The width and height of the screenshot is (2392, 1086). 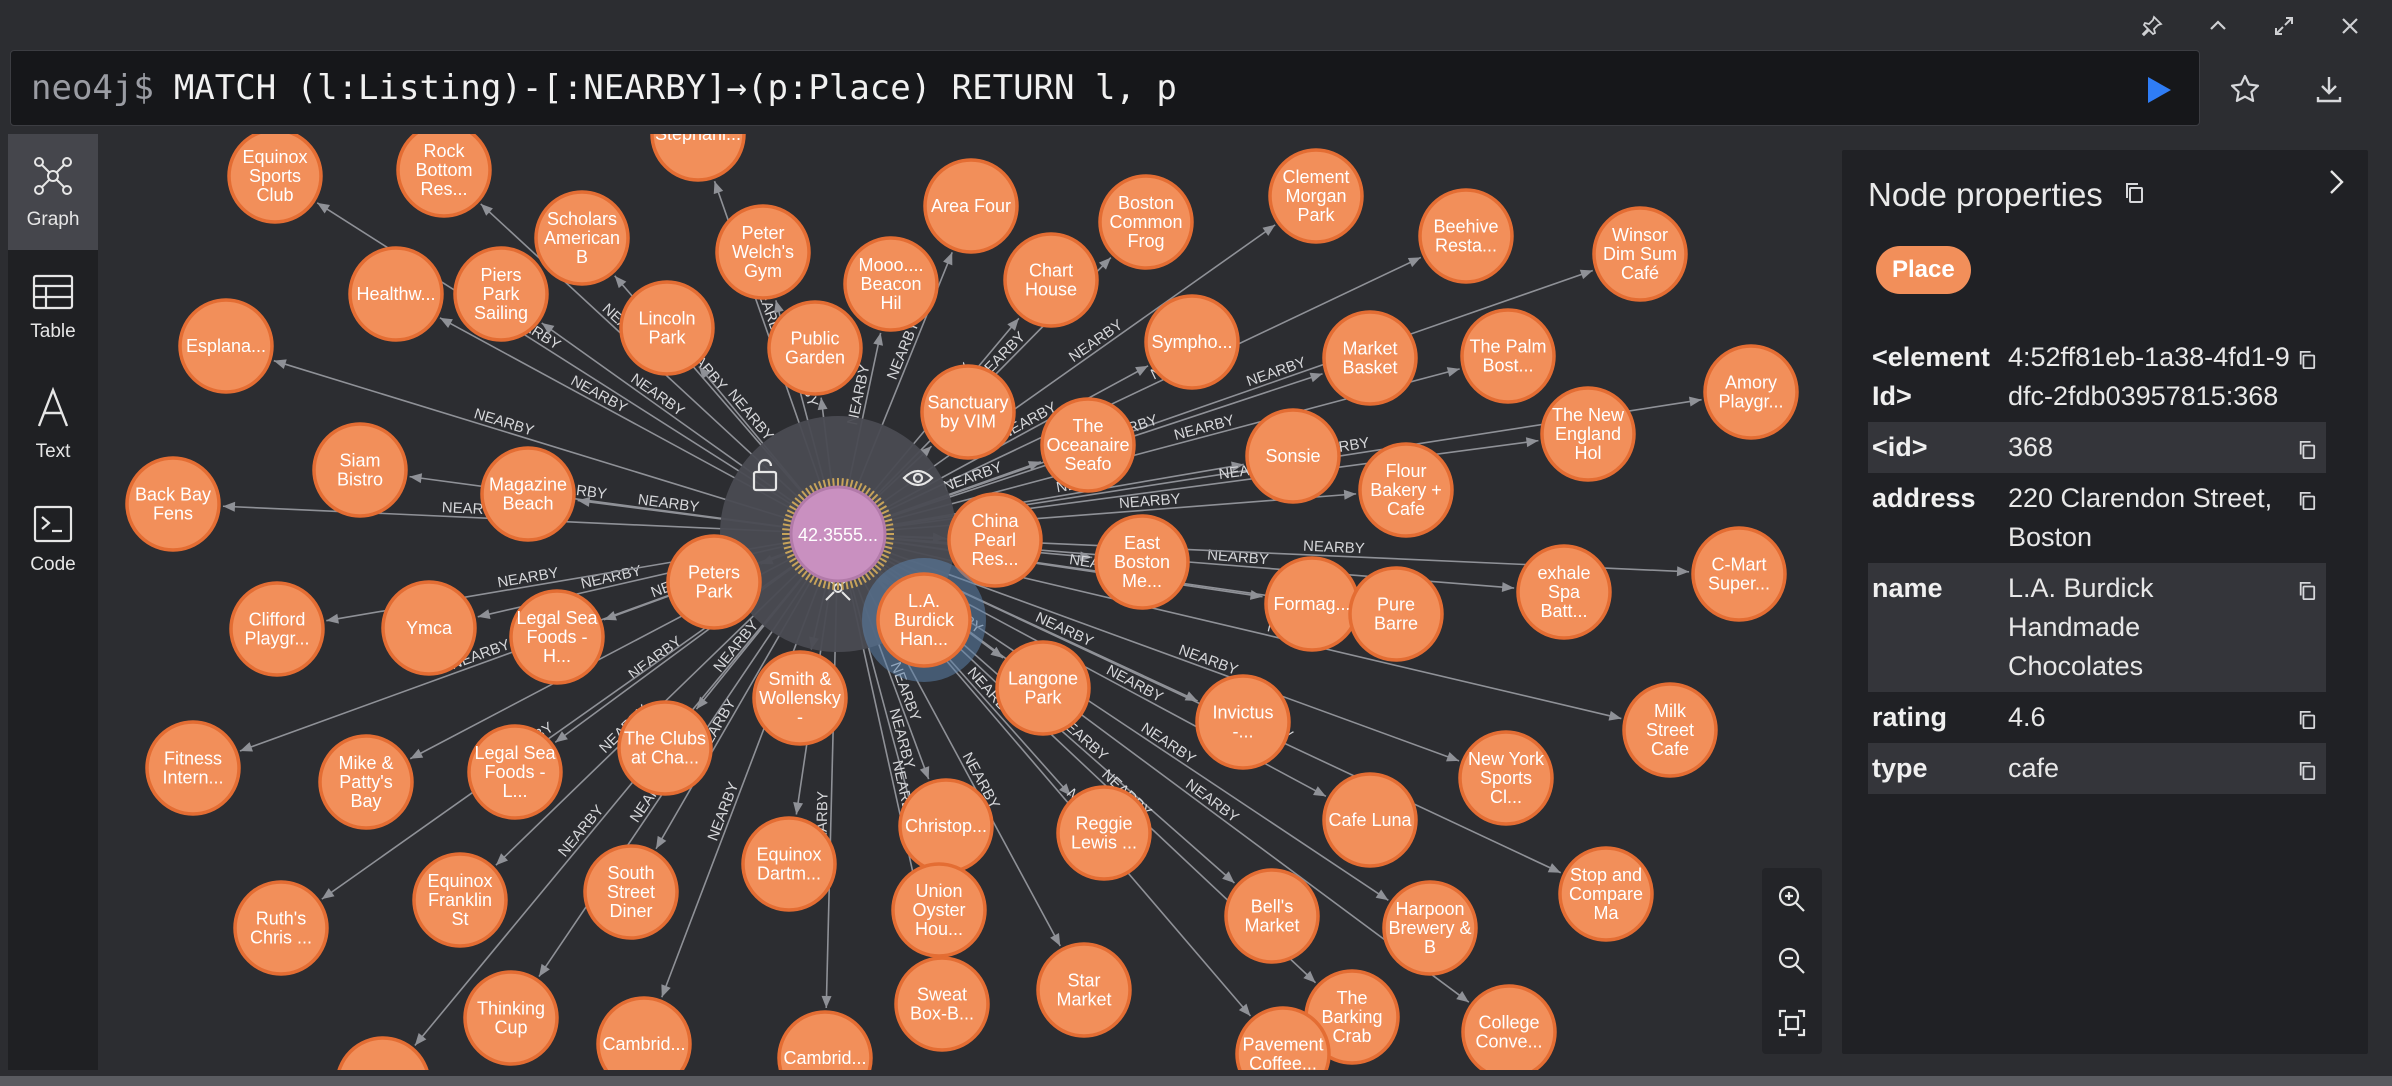 I want to click on place-node: PublicGarden, so click(x=815, y=348).